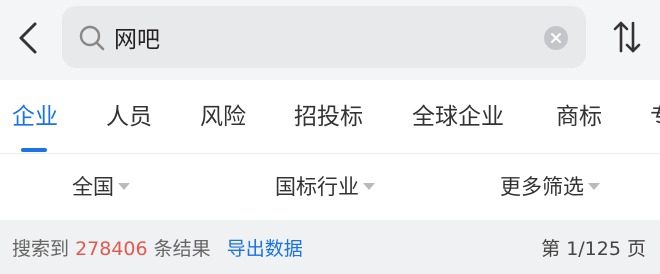 The height and width of the screenshot is (274, 660). What do you see at coordinates (41, 249) in the screenshot?
I see `results-prefix: 搜索到` at bounding box center [41, 249].